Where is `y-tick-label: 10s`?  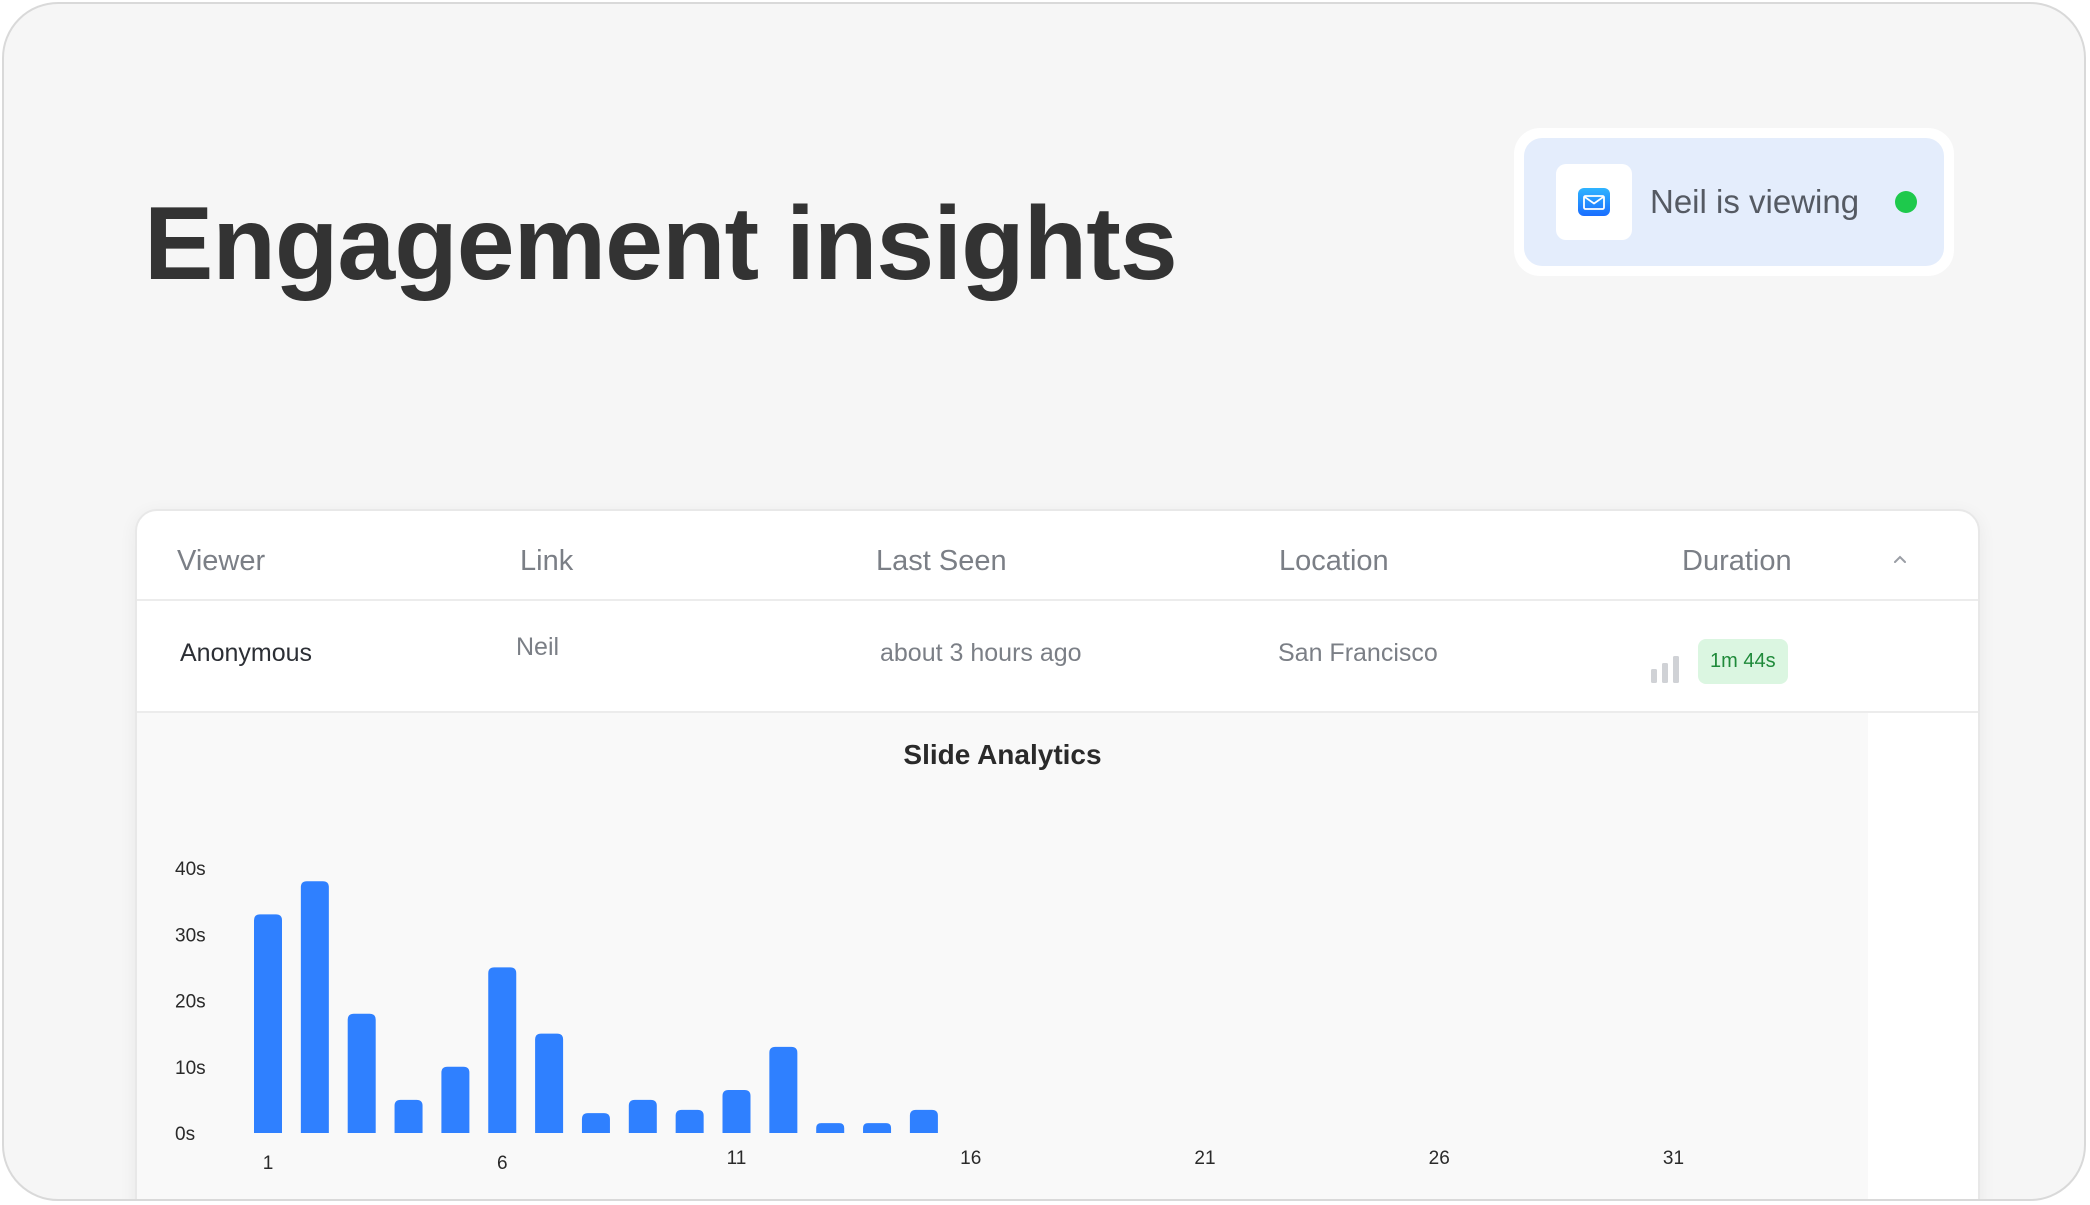
y-tick-label: 10s is located at coordinates (190, 1068).